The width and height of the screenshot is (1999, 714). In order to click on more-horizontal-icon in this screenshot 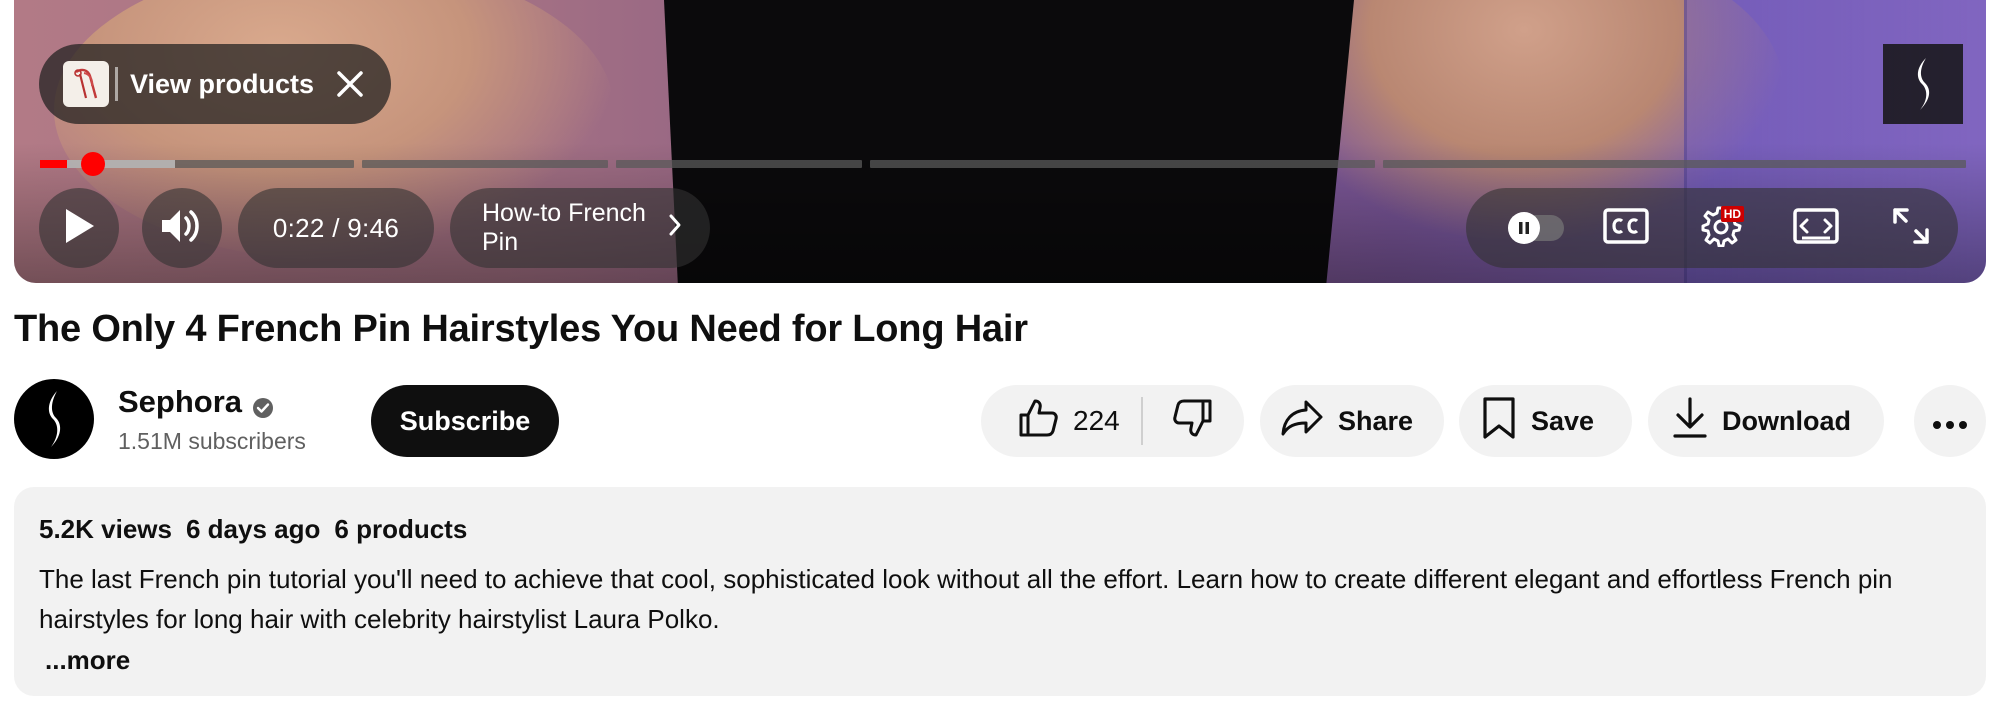, I will do `click(1950, 421)`.